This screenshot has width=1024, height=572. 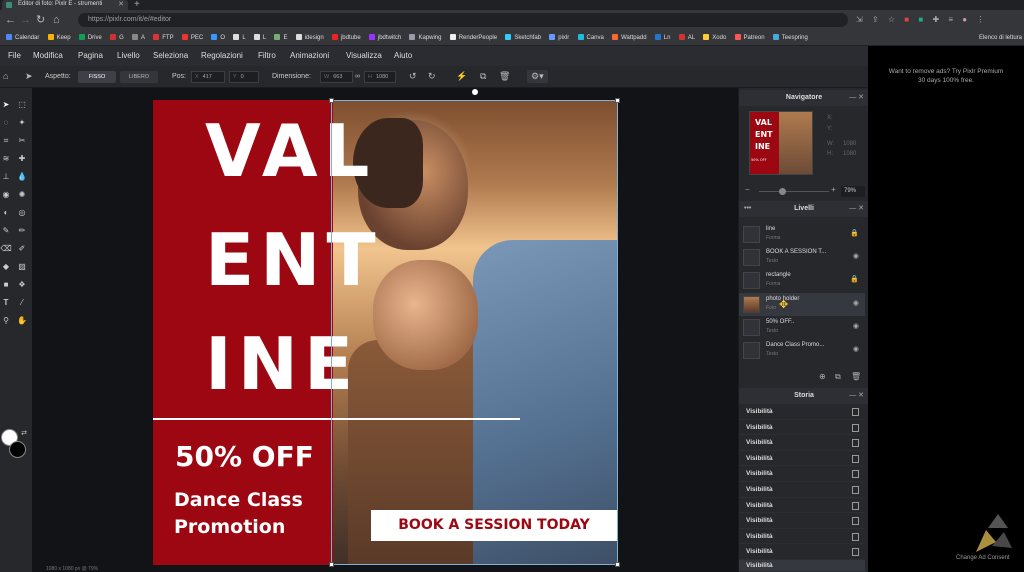 I want to click on eraser-tool-icon: ⌫, so click(x=6, y=249).